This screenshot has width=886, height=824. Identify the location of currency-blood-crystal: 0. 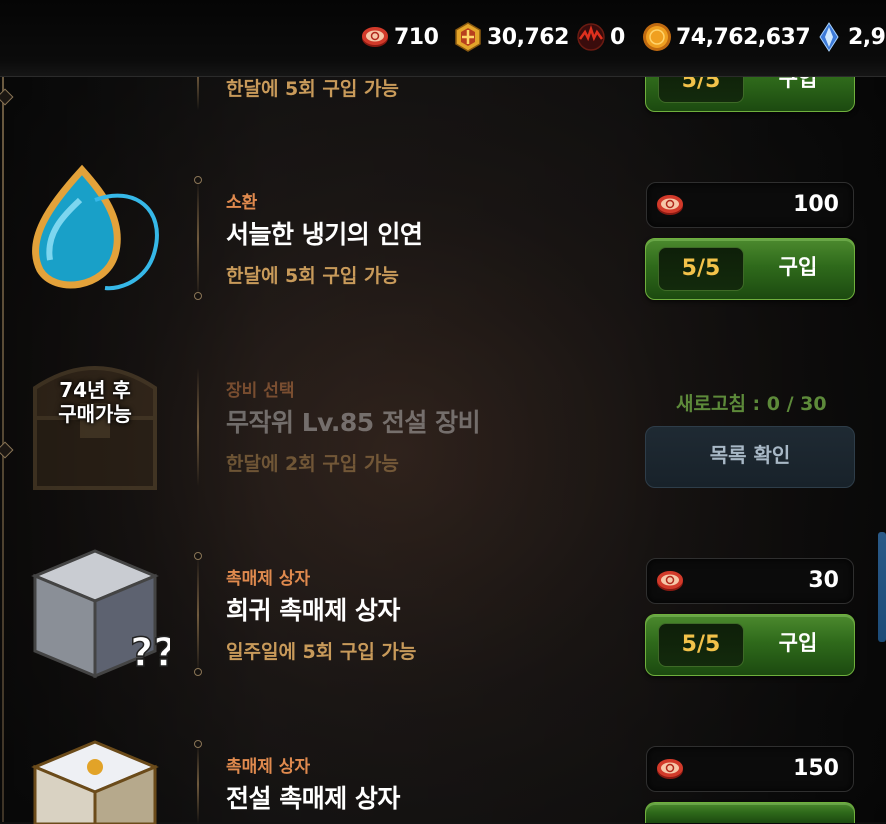
(600, 37).